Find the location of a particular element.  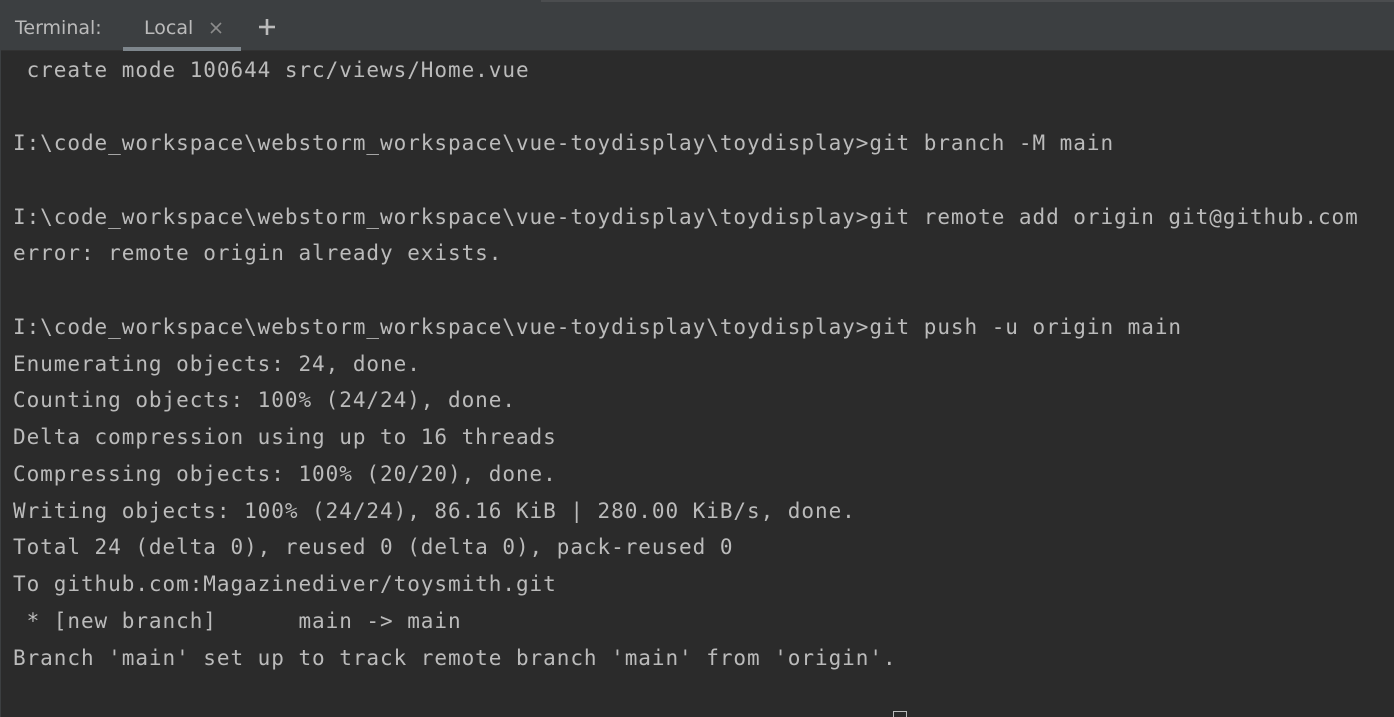

terminal-line: Compressing objects: 100% (20/20), done. is located at coordinates (285, 474).